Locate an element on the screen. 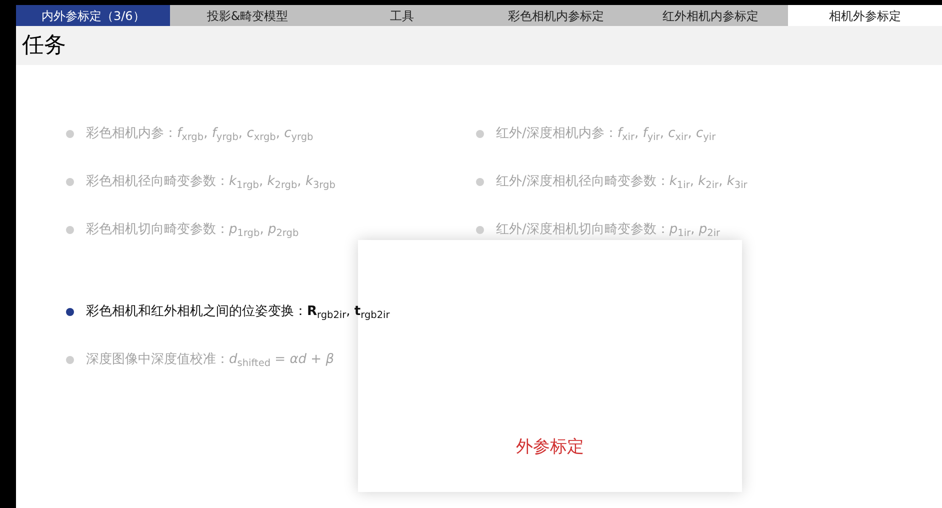 Image resolution: width=942 pixels, height=508 pixels. tab: 红外相机内参标定 is located at coordinates (710, 15).